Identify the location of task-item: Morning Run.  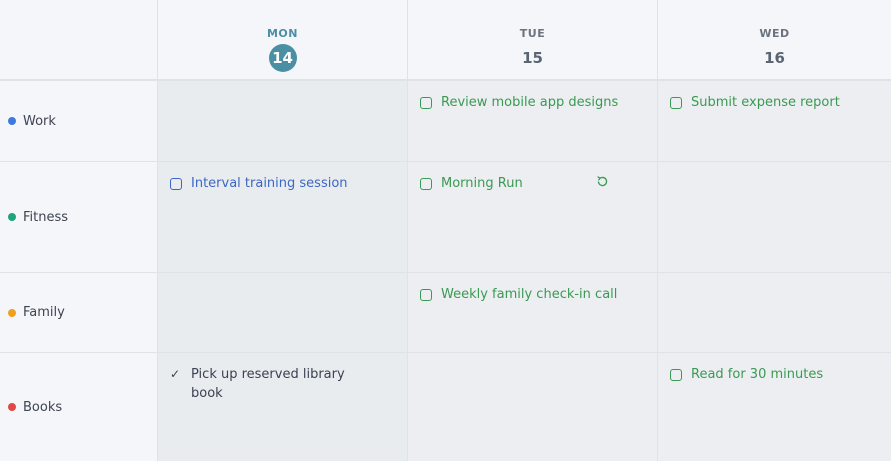
(471, 183).